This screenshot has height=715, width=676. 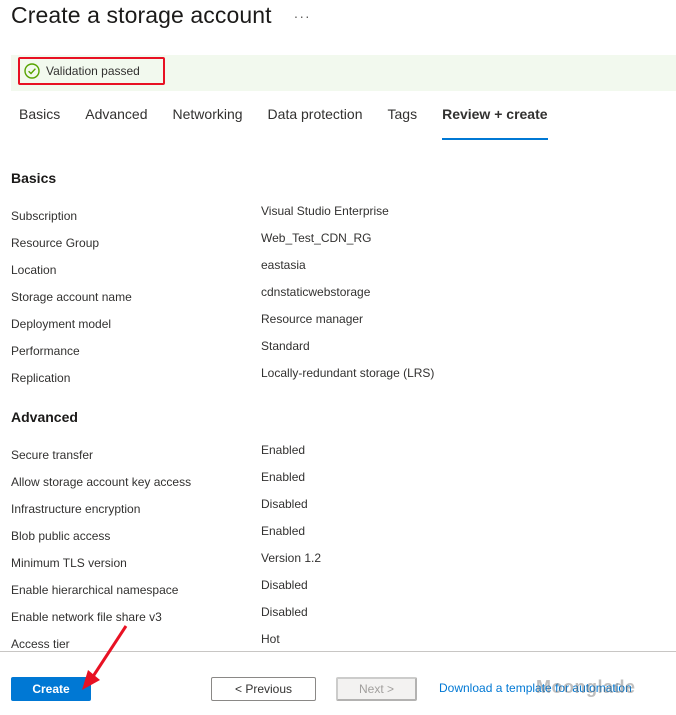 What do you see at coordinates (325, 211) in the screenshot?
I see `row-value-subscription: Visual Studio Enterprise` at bounding box center [325, 211].